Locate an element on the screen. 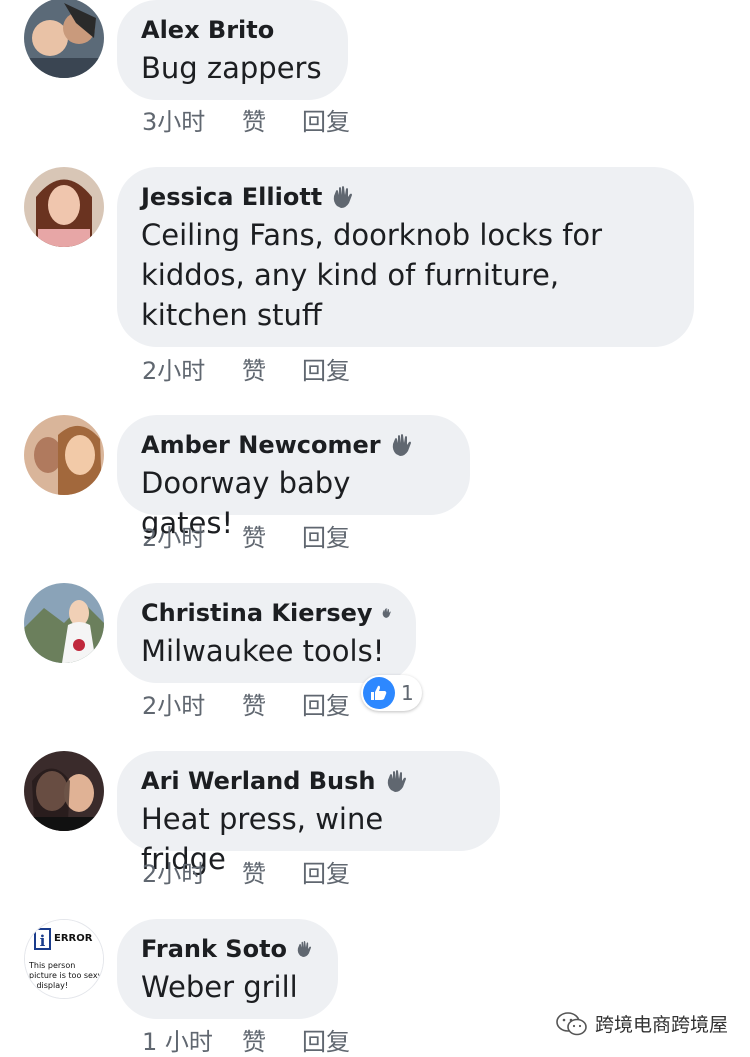  comment-bubble: Ari Werland Bush Heat press, wine fridge is located at coordinates (308, 813).